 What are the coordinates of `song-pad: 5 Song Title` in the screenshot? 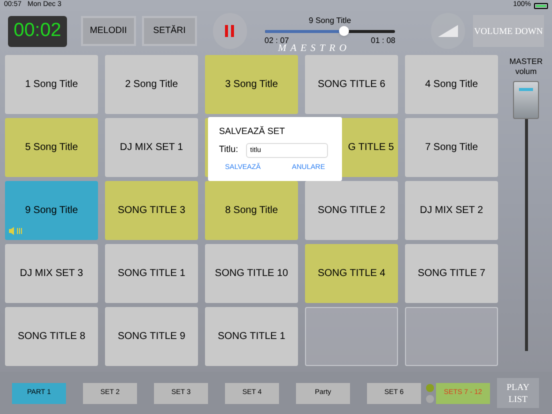 It's located at (51, 147).